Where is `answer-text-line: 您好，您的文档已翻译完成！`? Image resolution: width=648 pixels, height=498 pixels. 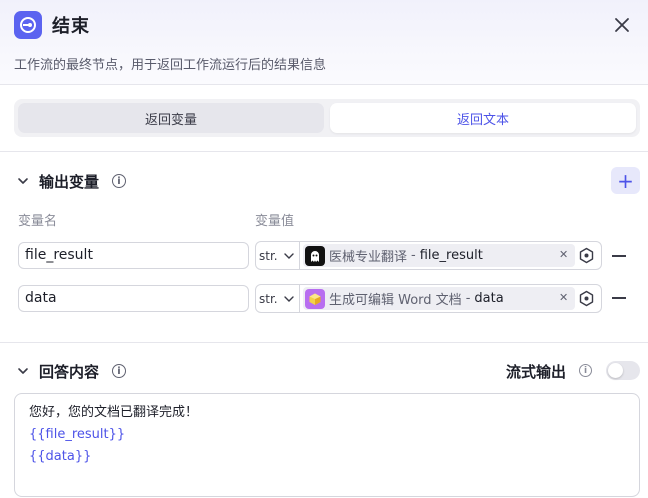
answer-text-line: 您好，您的文档已翻译完成！ is located at coordinates (114, 412).